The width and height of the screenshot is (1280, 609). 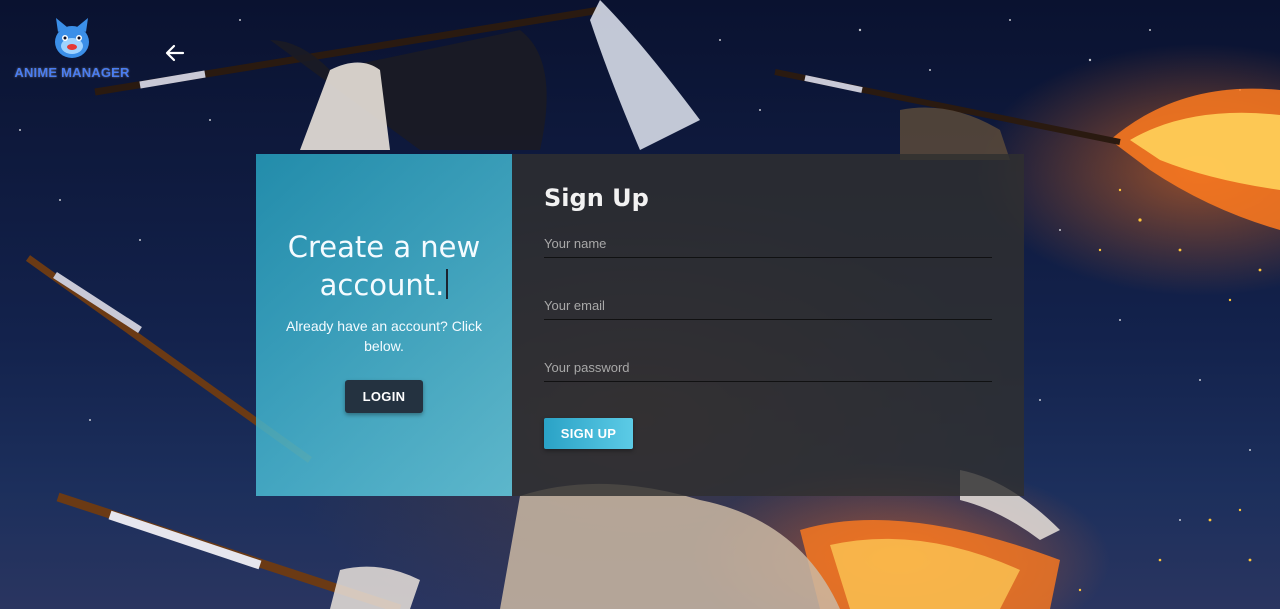 I want to click on promo-title-text: Create a new account., so click(x=384, y=266).